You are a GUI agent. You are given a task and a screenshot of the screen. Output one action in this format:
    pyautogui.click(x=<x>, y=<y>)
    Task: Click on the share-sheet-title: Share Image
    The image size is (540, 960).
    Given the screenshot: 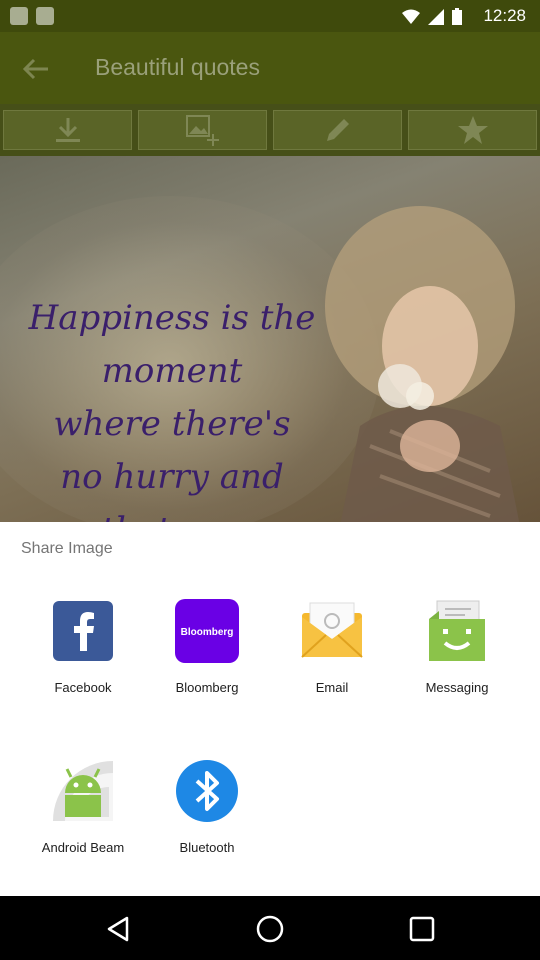 What is the action you would take?
    pyautogui.click(x=67, y=548)
    